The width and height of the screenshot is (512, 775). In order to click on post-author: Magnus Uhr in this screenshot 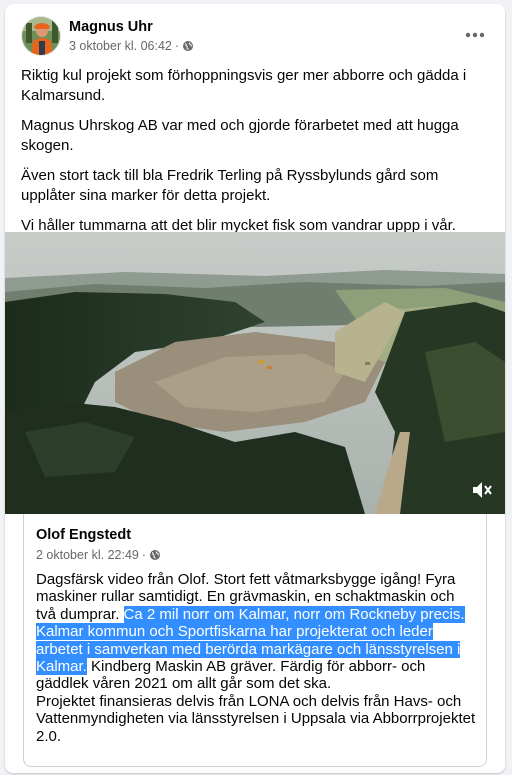, I will do `click(111, 27)`.